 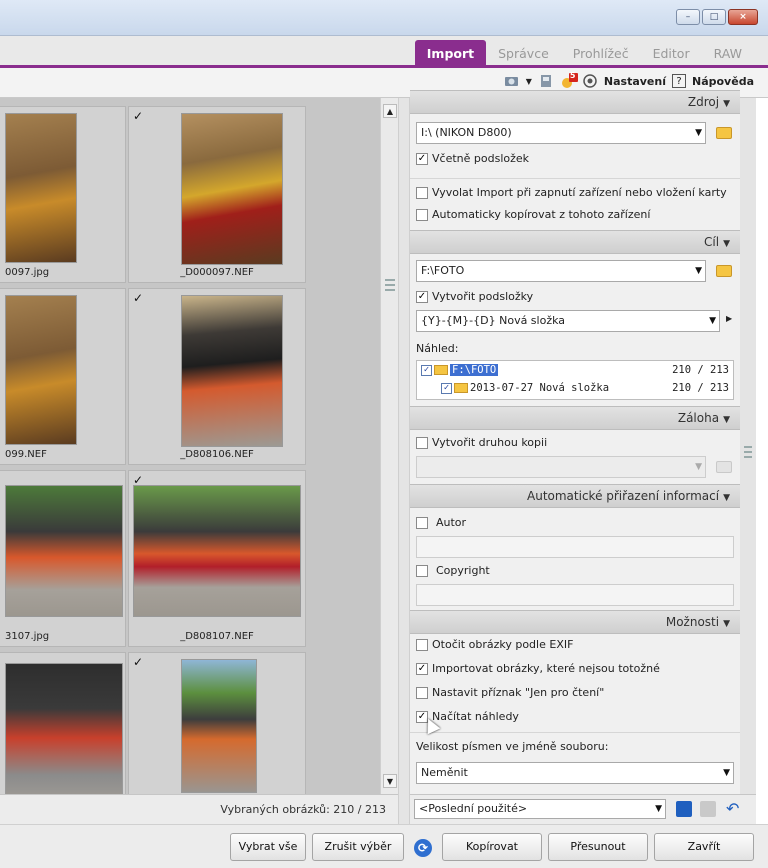 I want to click on checkbox-box: ✓, so click(x=422, y=668).